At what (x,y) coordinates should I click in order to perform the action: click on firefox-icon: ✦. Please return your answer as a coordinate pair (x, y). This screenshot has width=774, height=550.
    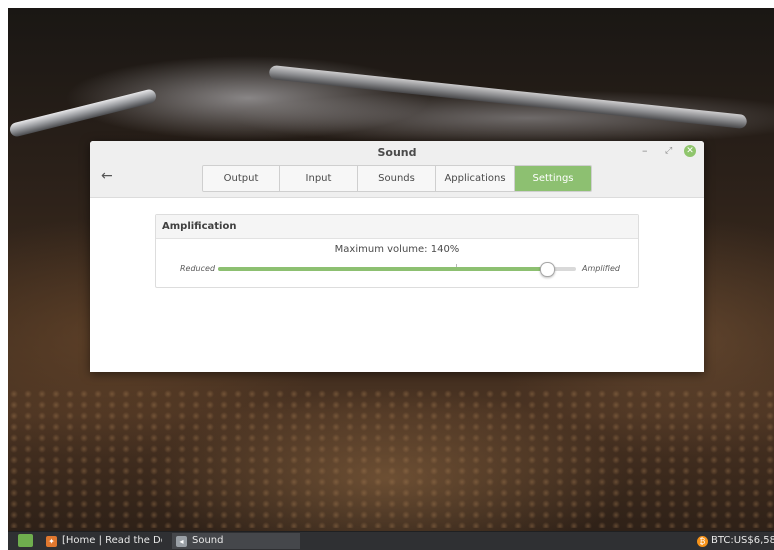
    Looking at the image, I should click on (51, 541).